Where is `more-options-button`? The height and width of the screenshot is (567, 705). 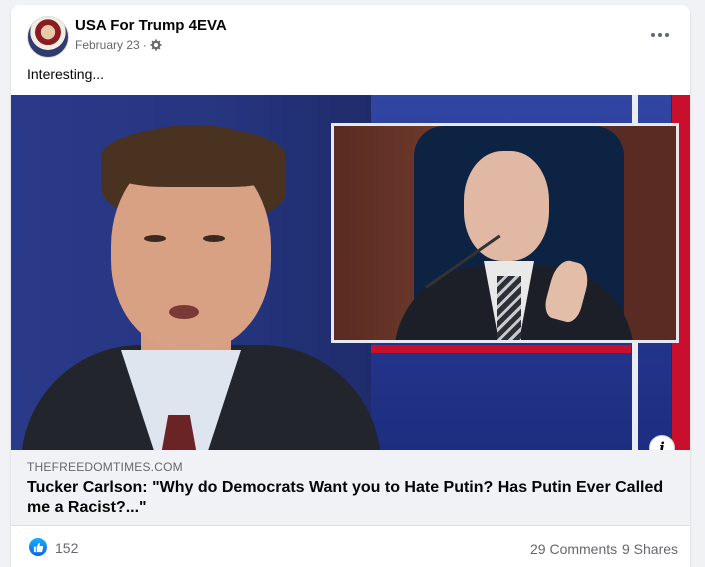 more-options-button is located at coordinates (660, 35).